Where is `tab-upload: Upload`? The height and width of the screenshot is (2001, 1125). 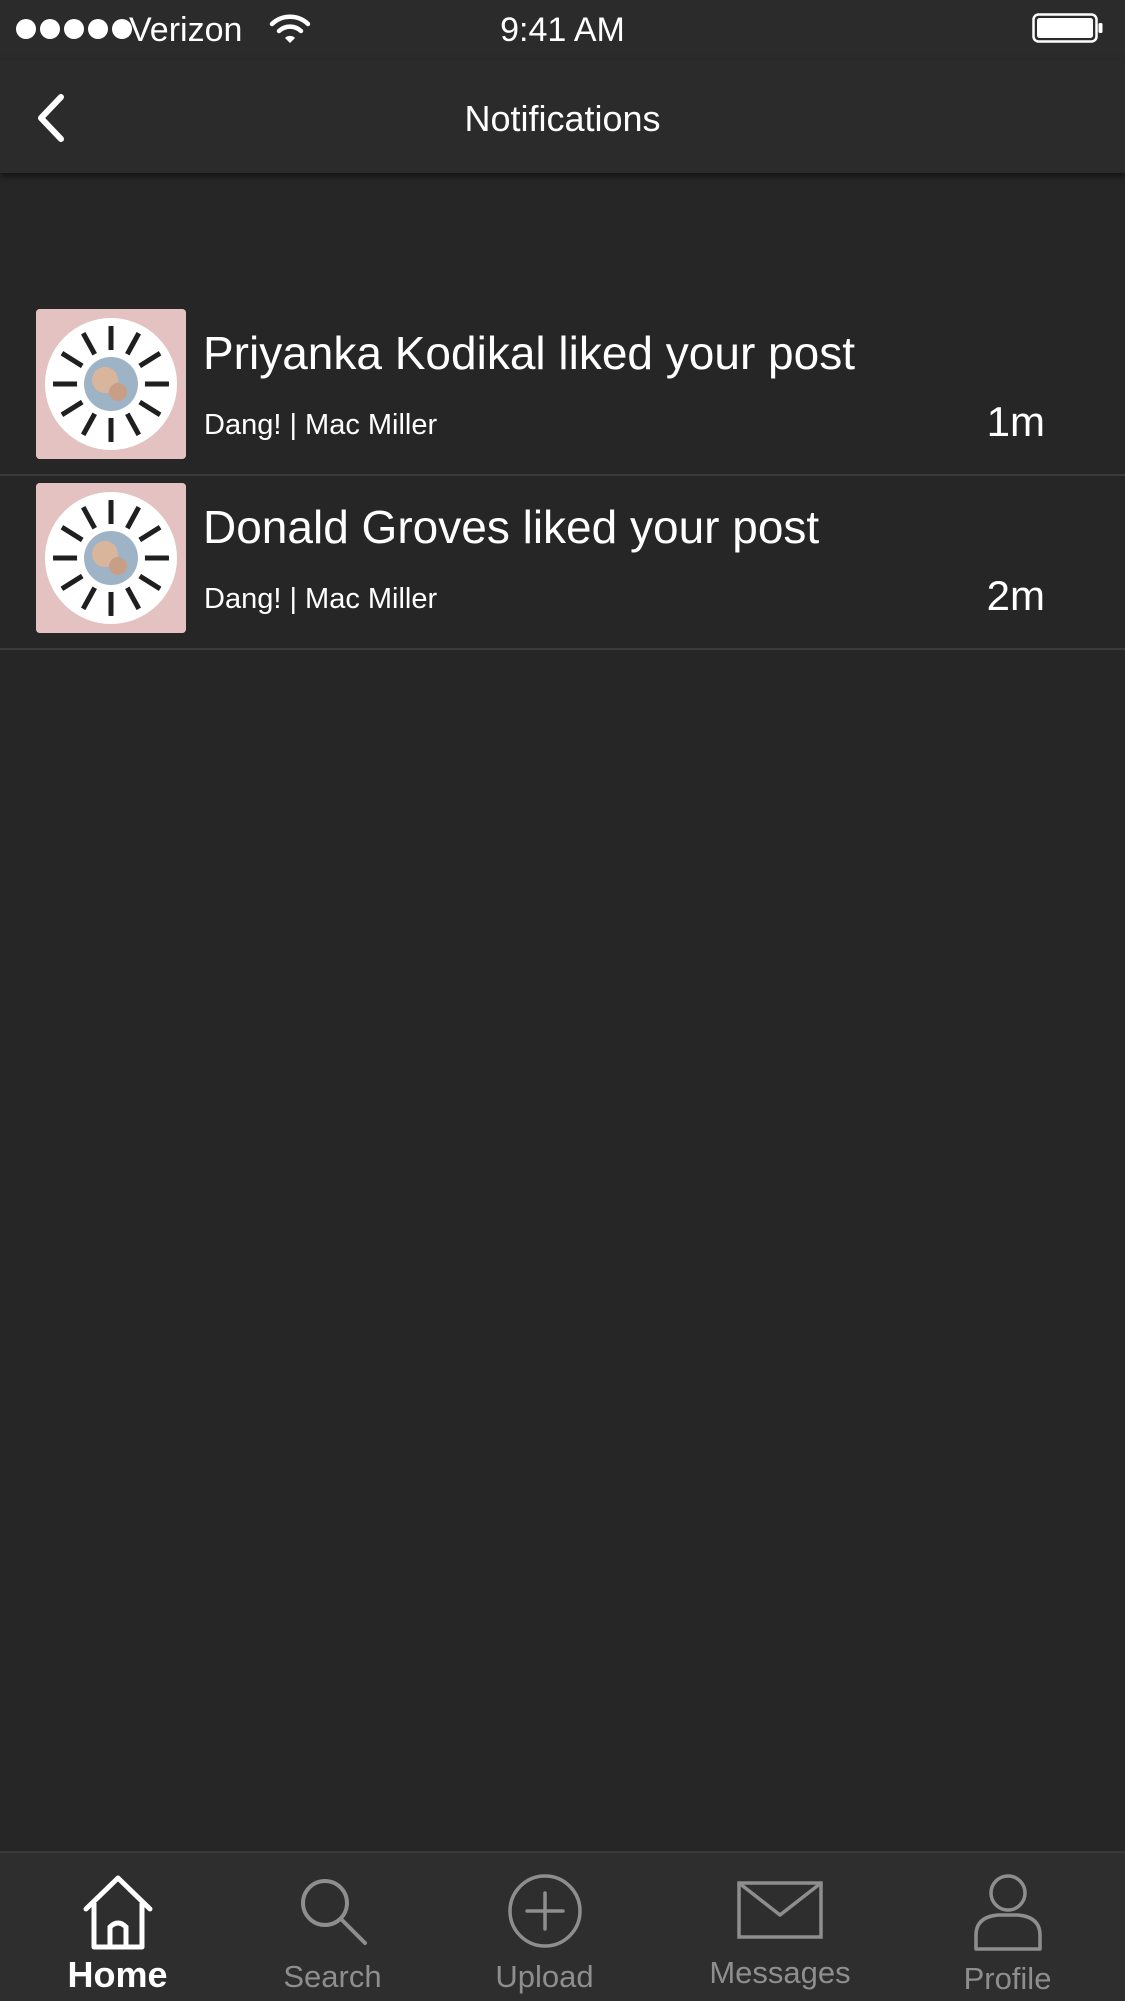 tab-upload: Upload is located at coordinates (544, 1927).